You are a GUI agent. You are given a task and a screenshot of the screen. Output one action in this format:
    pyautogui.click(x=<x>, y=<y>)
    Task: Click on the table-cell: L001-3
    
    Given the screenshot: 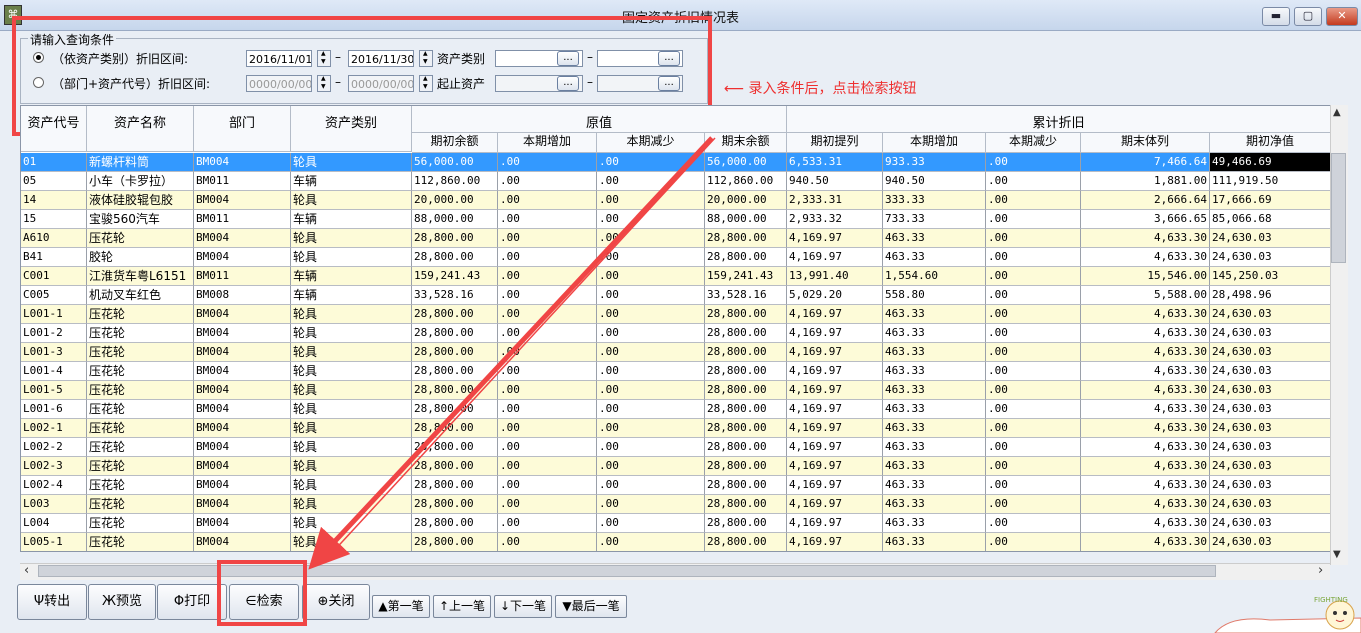 What is the action you would take?
    pyautogui.click(x=54, y=352)
    